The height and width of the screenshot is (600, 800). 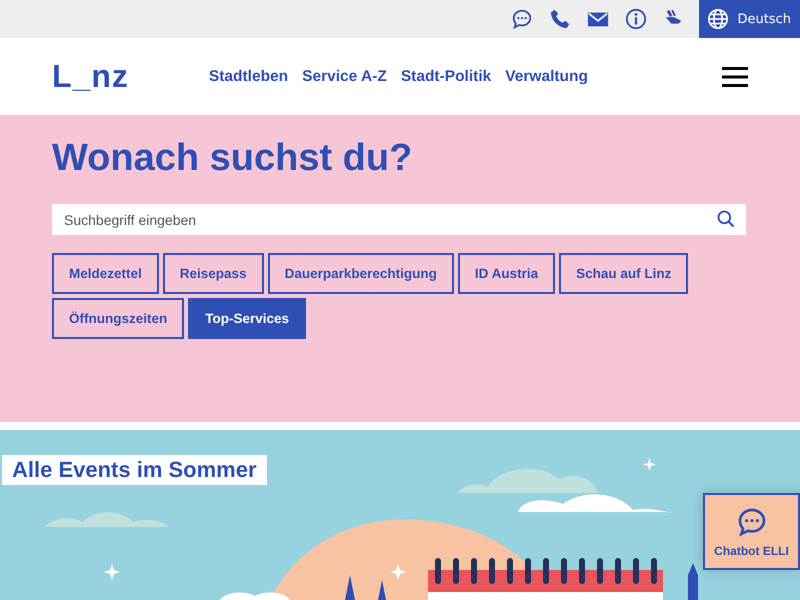 I want to click on nav-link: Verwaltung, so click(x=546, y=77).